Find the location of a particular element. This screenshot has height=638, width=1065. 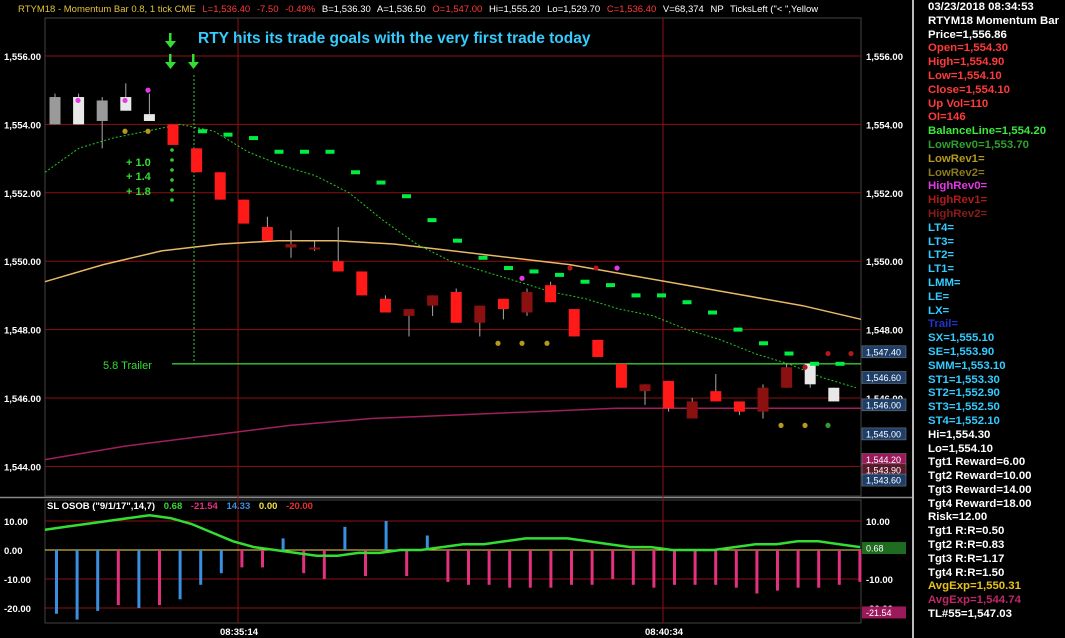

target-label-1: + 1.0 is located at coordinates (138, 163).